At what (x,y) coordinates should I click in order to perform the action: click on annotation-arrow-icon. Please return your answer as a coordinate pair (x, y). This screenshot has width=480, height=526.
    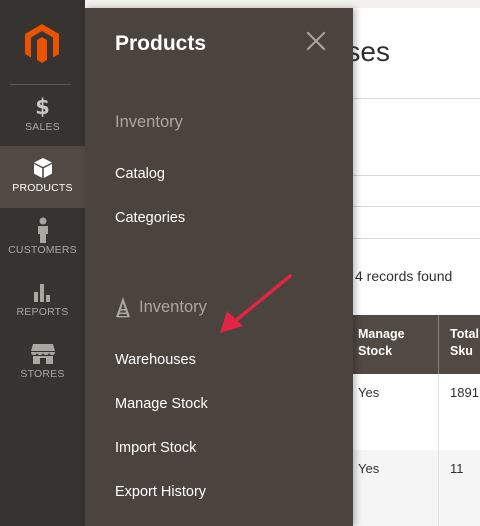
    Looking at the image, I should click on (256, 303).